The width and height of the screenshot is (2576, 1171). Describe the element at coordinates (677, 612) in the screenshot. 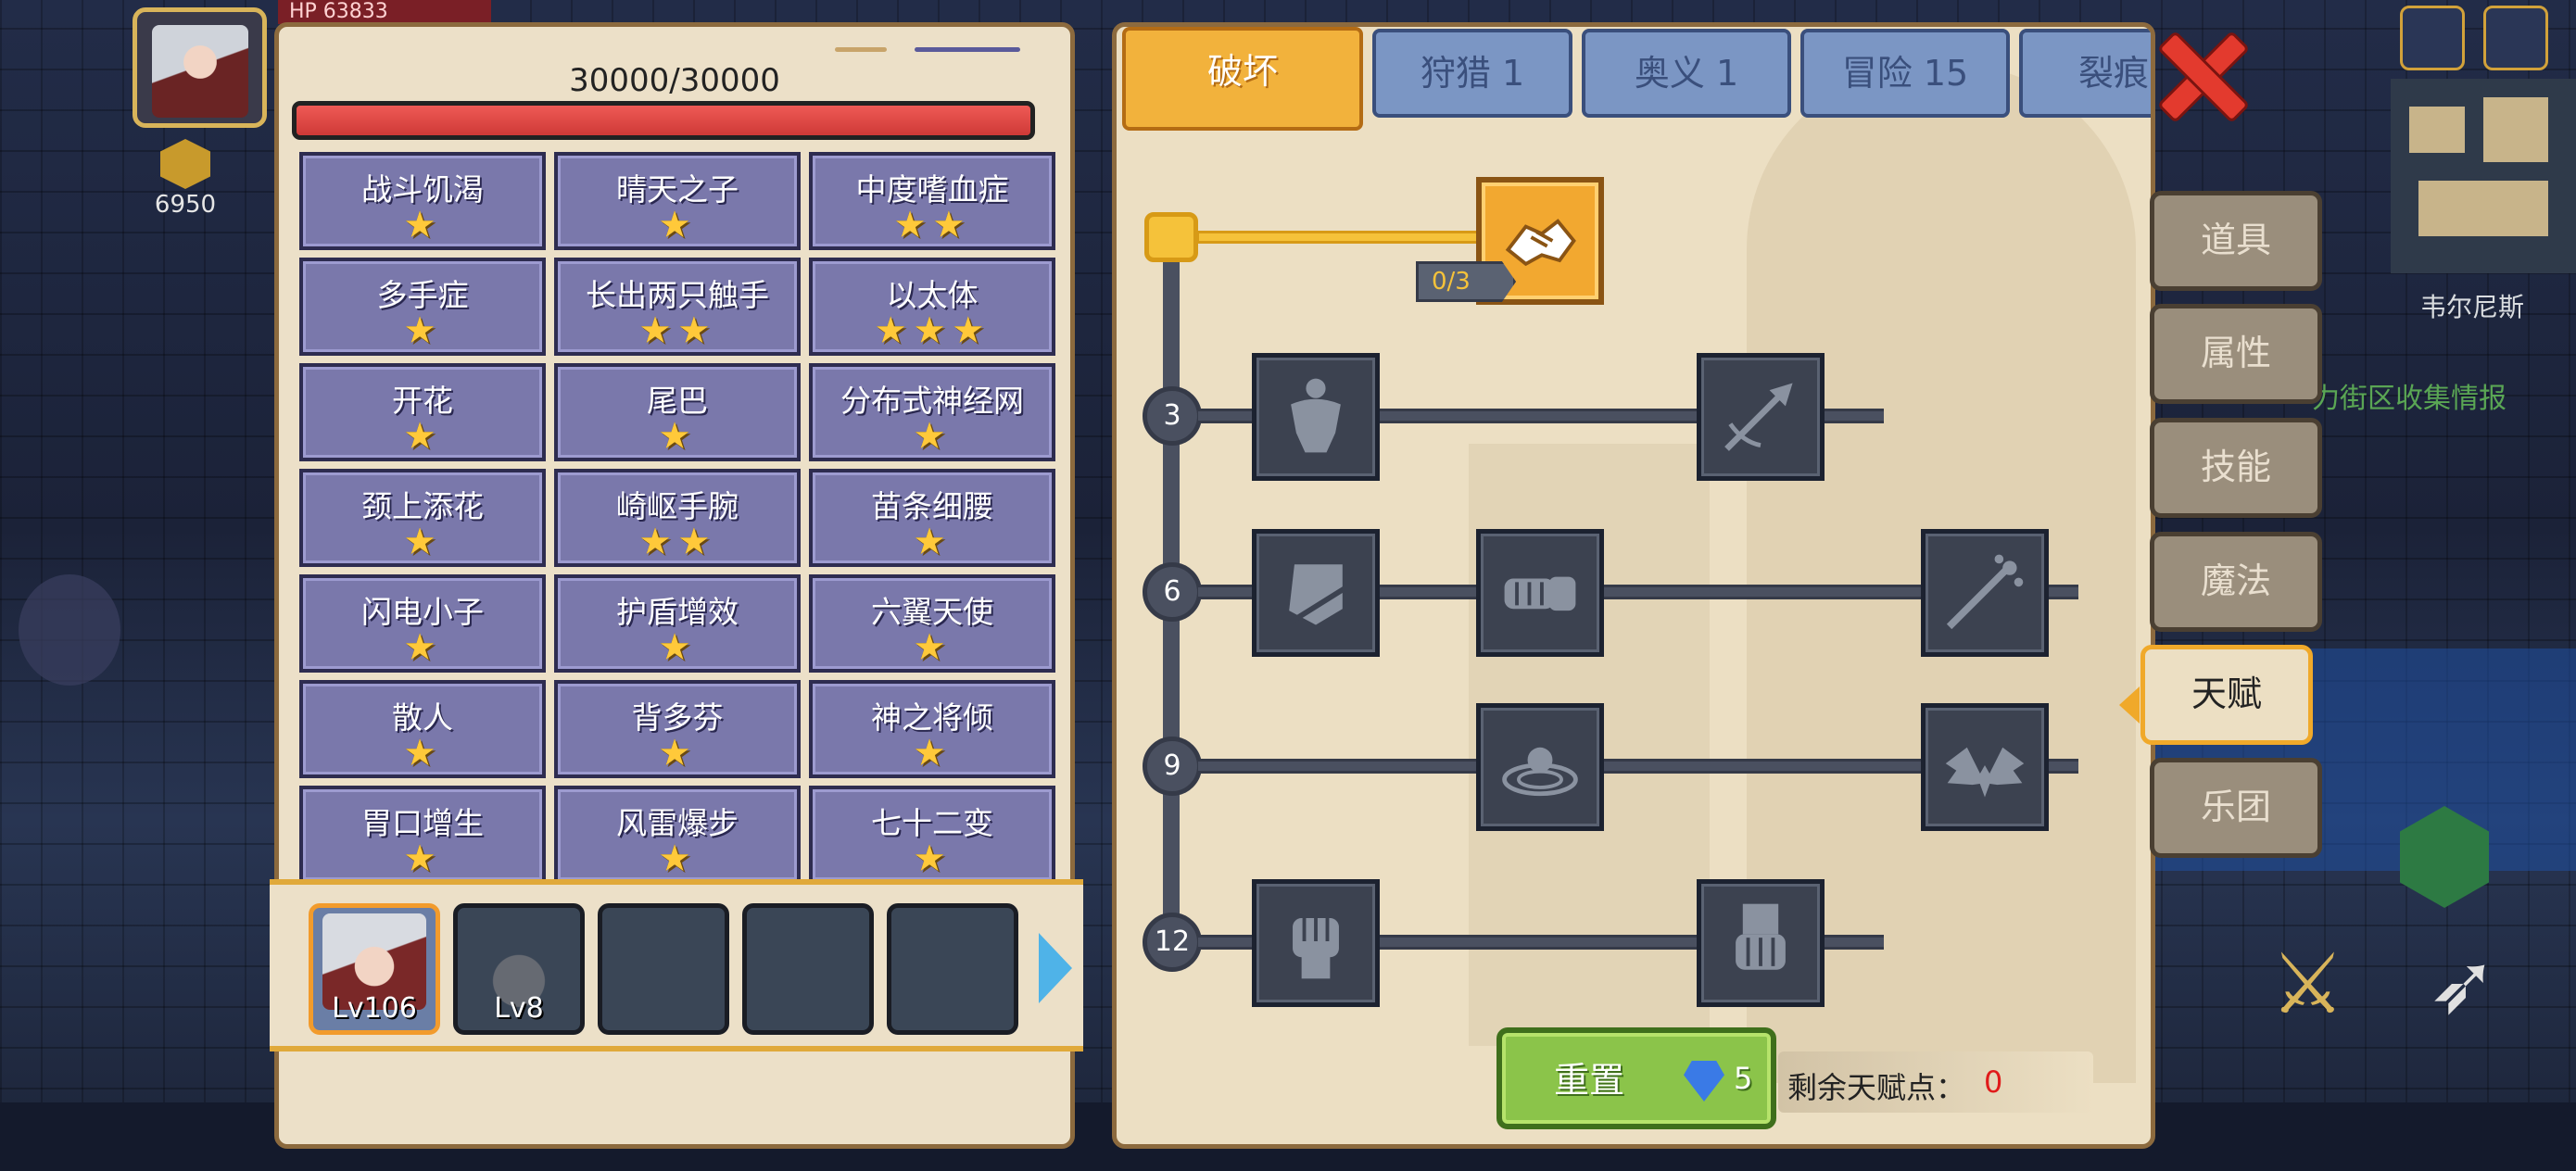

I see `trait-name: 护盾增效` at that location.